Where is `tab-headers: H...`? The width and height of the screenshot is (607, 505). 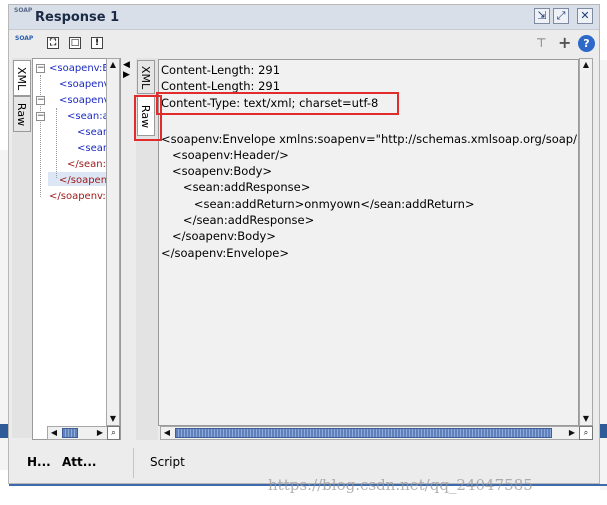
tab-headers: H... is located at coordinates (39, 462).